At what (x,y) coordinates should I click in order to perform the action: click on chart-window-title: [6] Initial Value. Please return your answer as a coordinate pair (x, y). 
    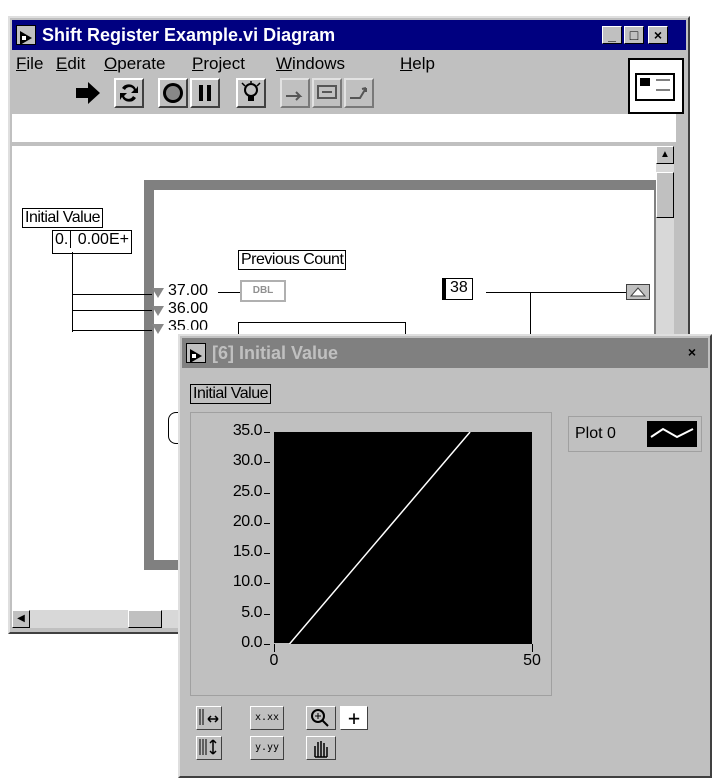
    Looking at the image, I should click on (275, 353).